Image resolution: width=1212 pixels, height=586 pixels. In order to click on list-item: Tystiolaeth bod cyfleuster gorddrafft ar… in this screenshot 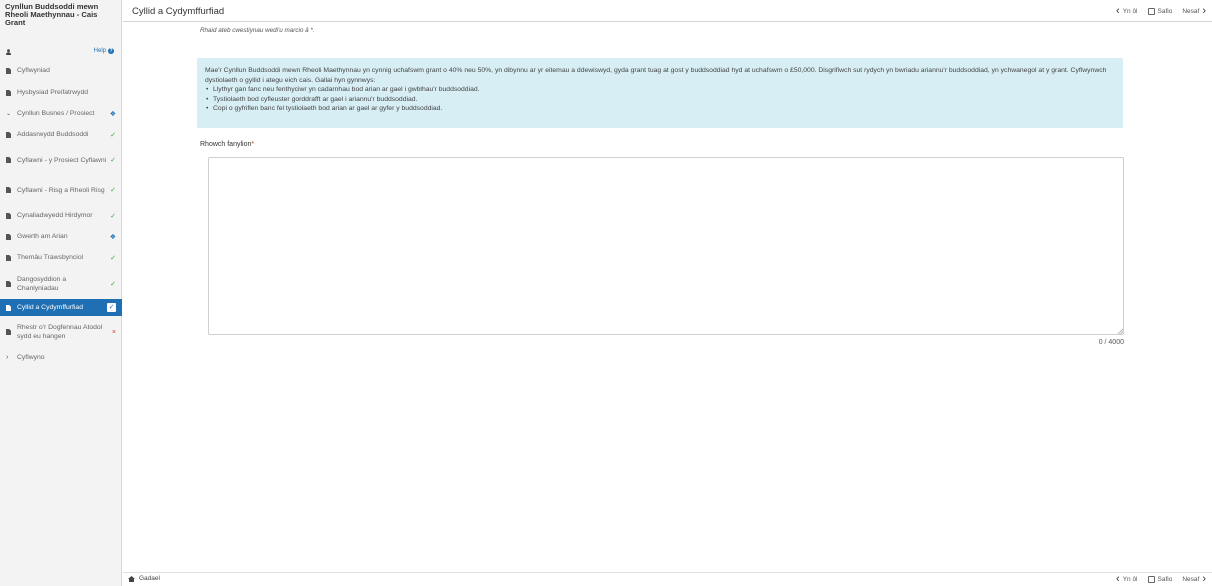, I will do `click(660, 100)`.